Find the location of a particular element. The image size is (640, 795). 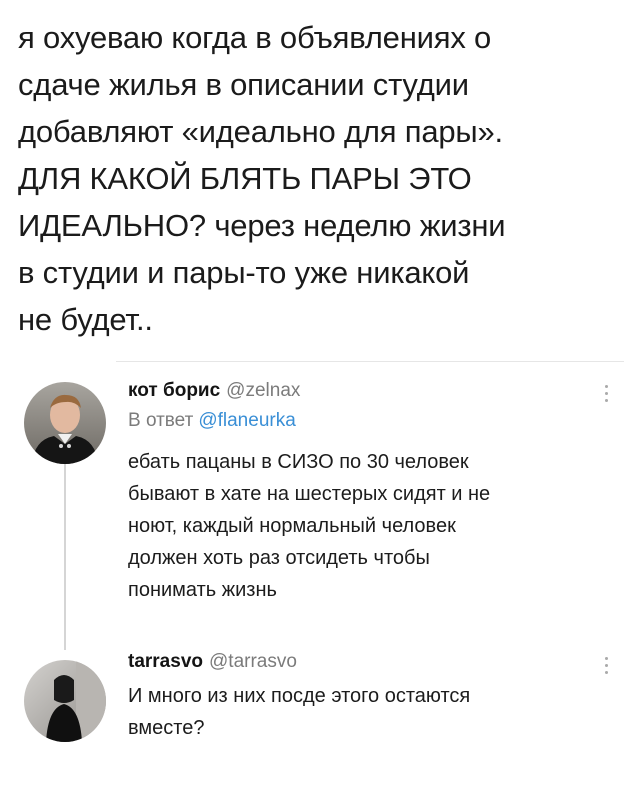

tweet-line: сдаче жилья в описании студии is located at coordinates (243, 84).